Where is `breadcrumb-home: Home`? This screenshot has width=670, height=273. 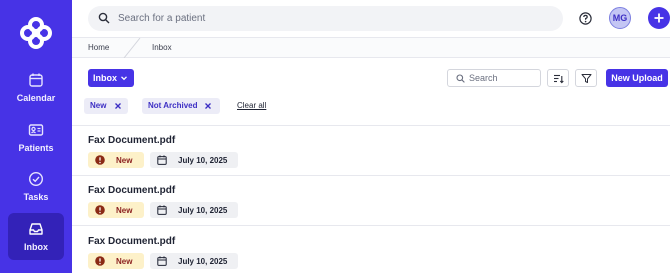
breadcrumb-home: Home is located at coordinates (98, 47).